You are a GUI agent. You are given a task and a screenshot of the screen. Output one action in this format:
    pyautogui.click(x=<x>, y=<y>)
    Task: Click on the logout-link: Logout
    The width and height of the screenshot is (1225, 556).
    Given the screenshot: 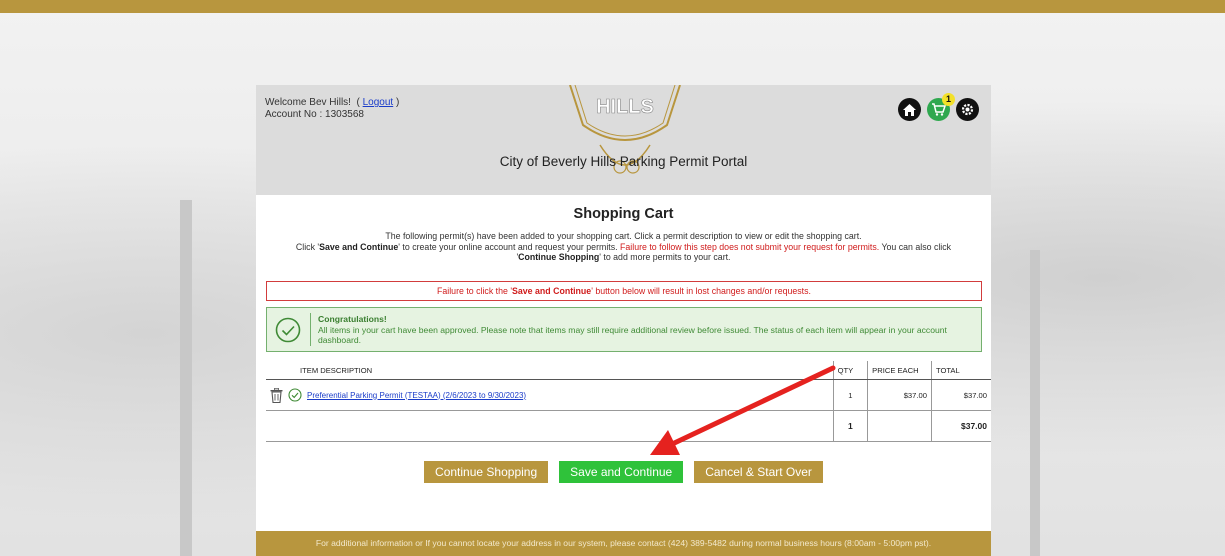 What is the action you would take?
    pyautogui.click(x=378, y=102)
    